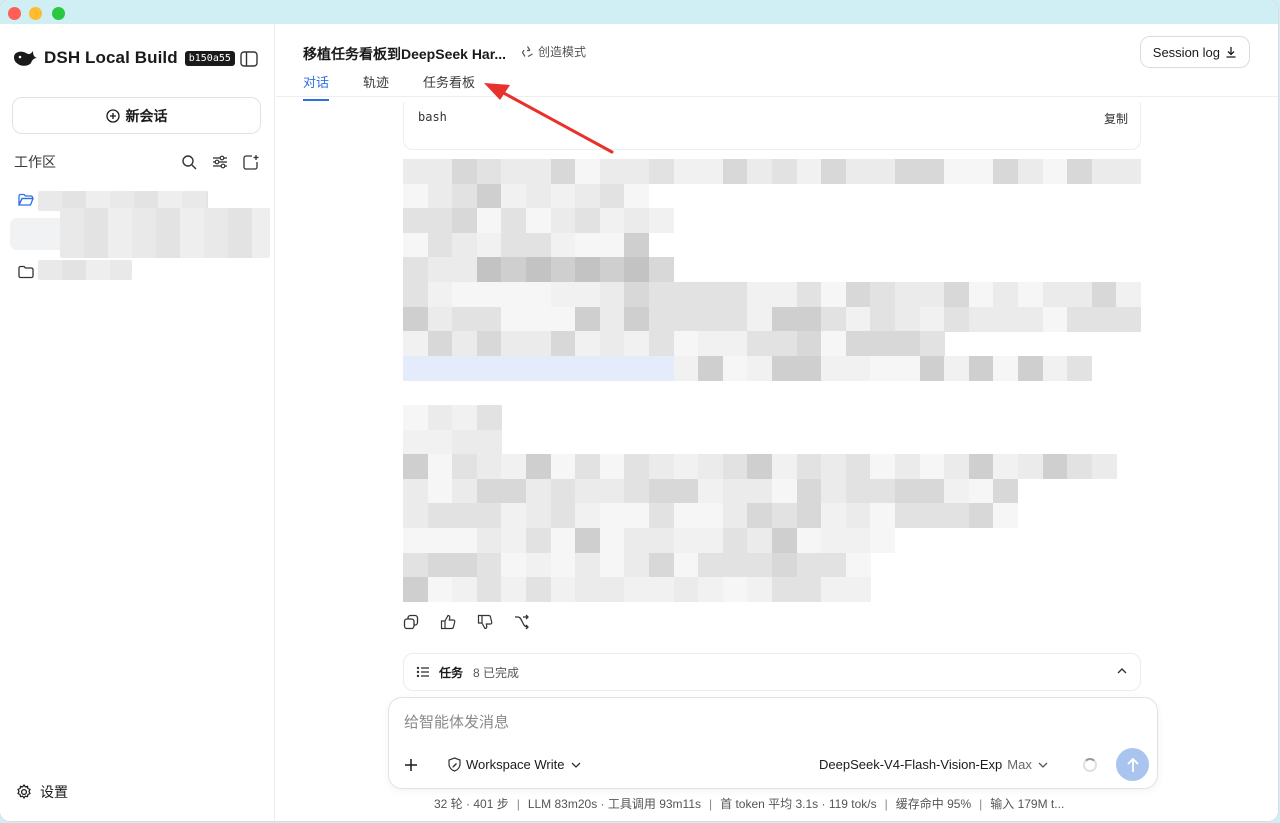 The height and width of the screenshot is (823, 1280). I want to click on workspace-title: 工作区, so click(35, 162).